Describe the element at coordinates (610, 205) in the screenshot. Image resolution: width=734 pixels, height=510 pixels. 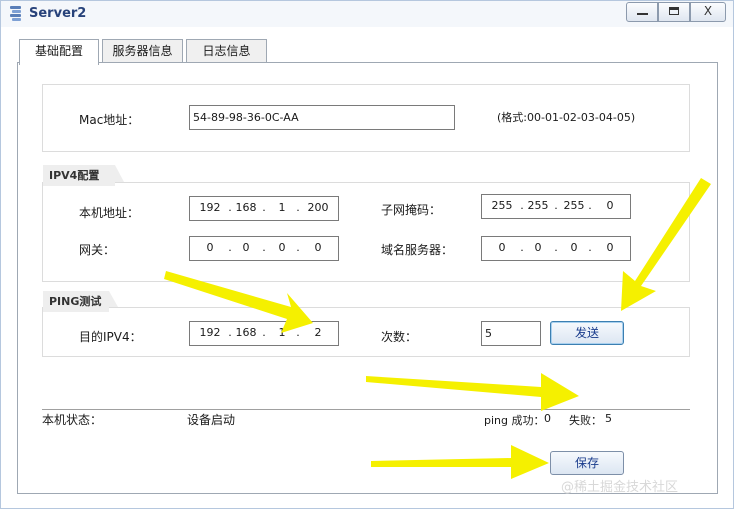
I see `mask-octet-4: 0` at that location.